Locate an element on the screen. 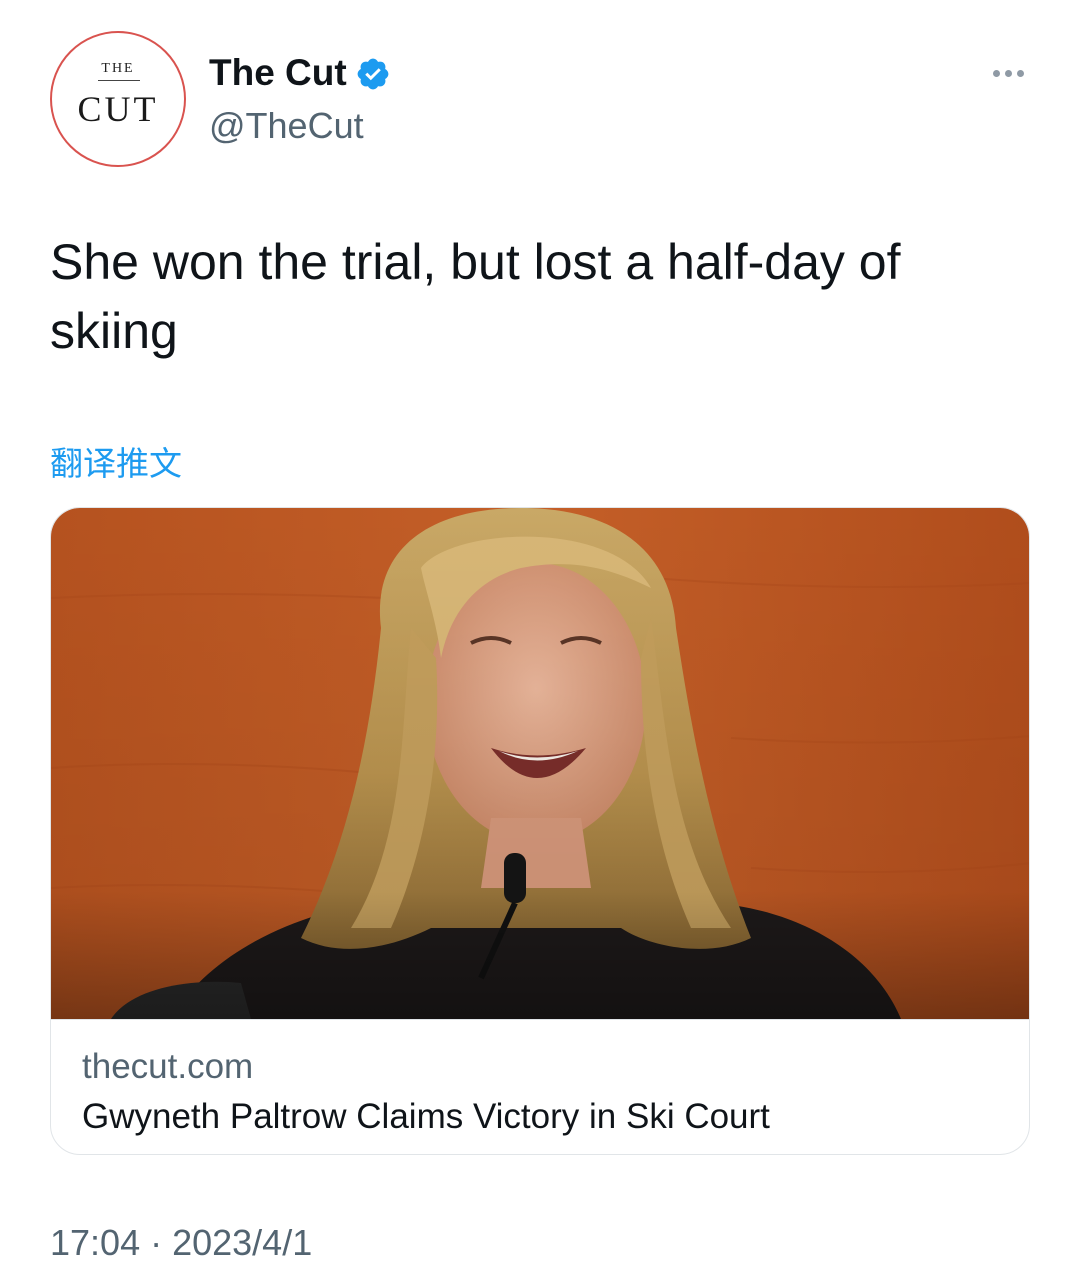 The image size is (1080, 1281). tweet-timestamp: 17:04 · 2023/4/1 is located at coordinates (181, 1243).